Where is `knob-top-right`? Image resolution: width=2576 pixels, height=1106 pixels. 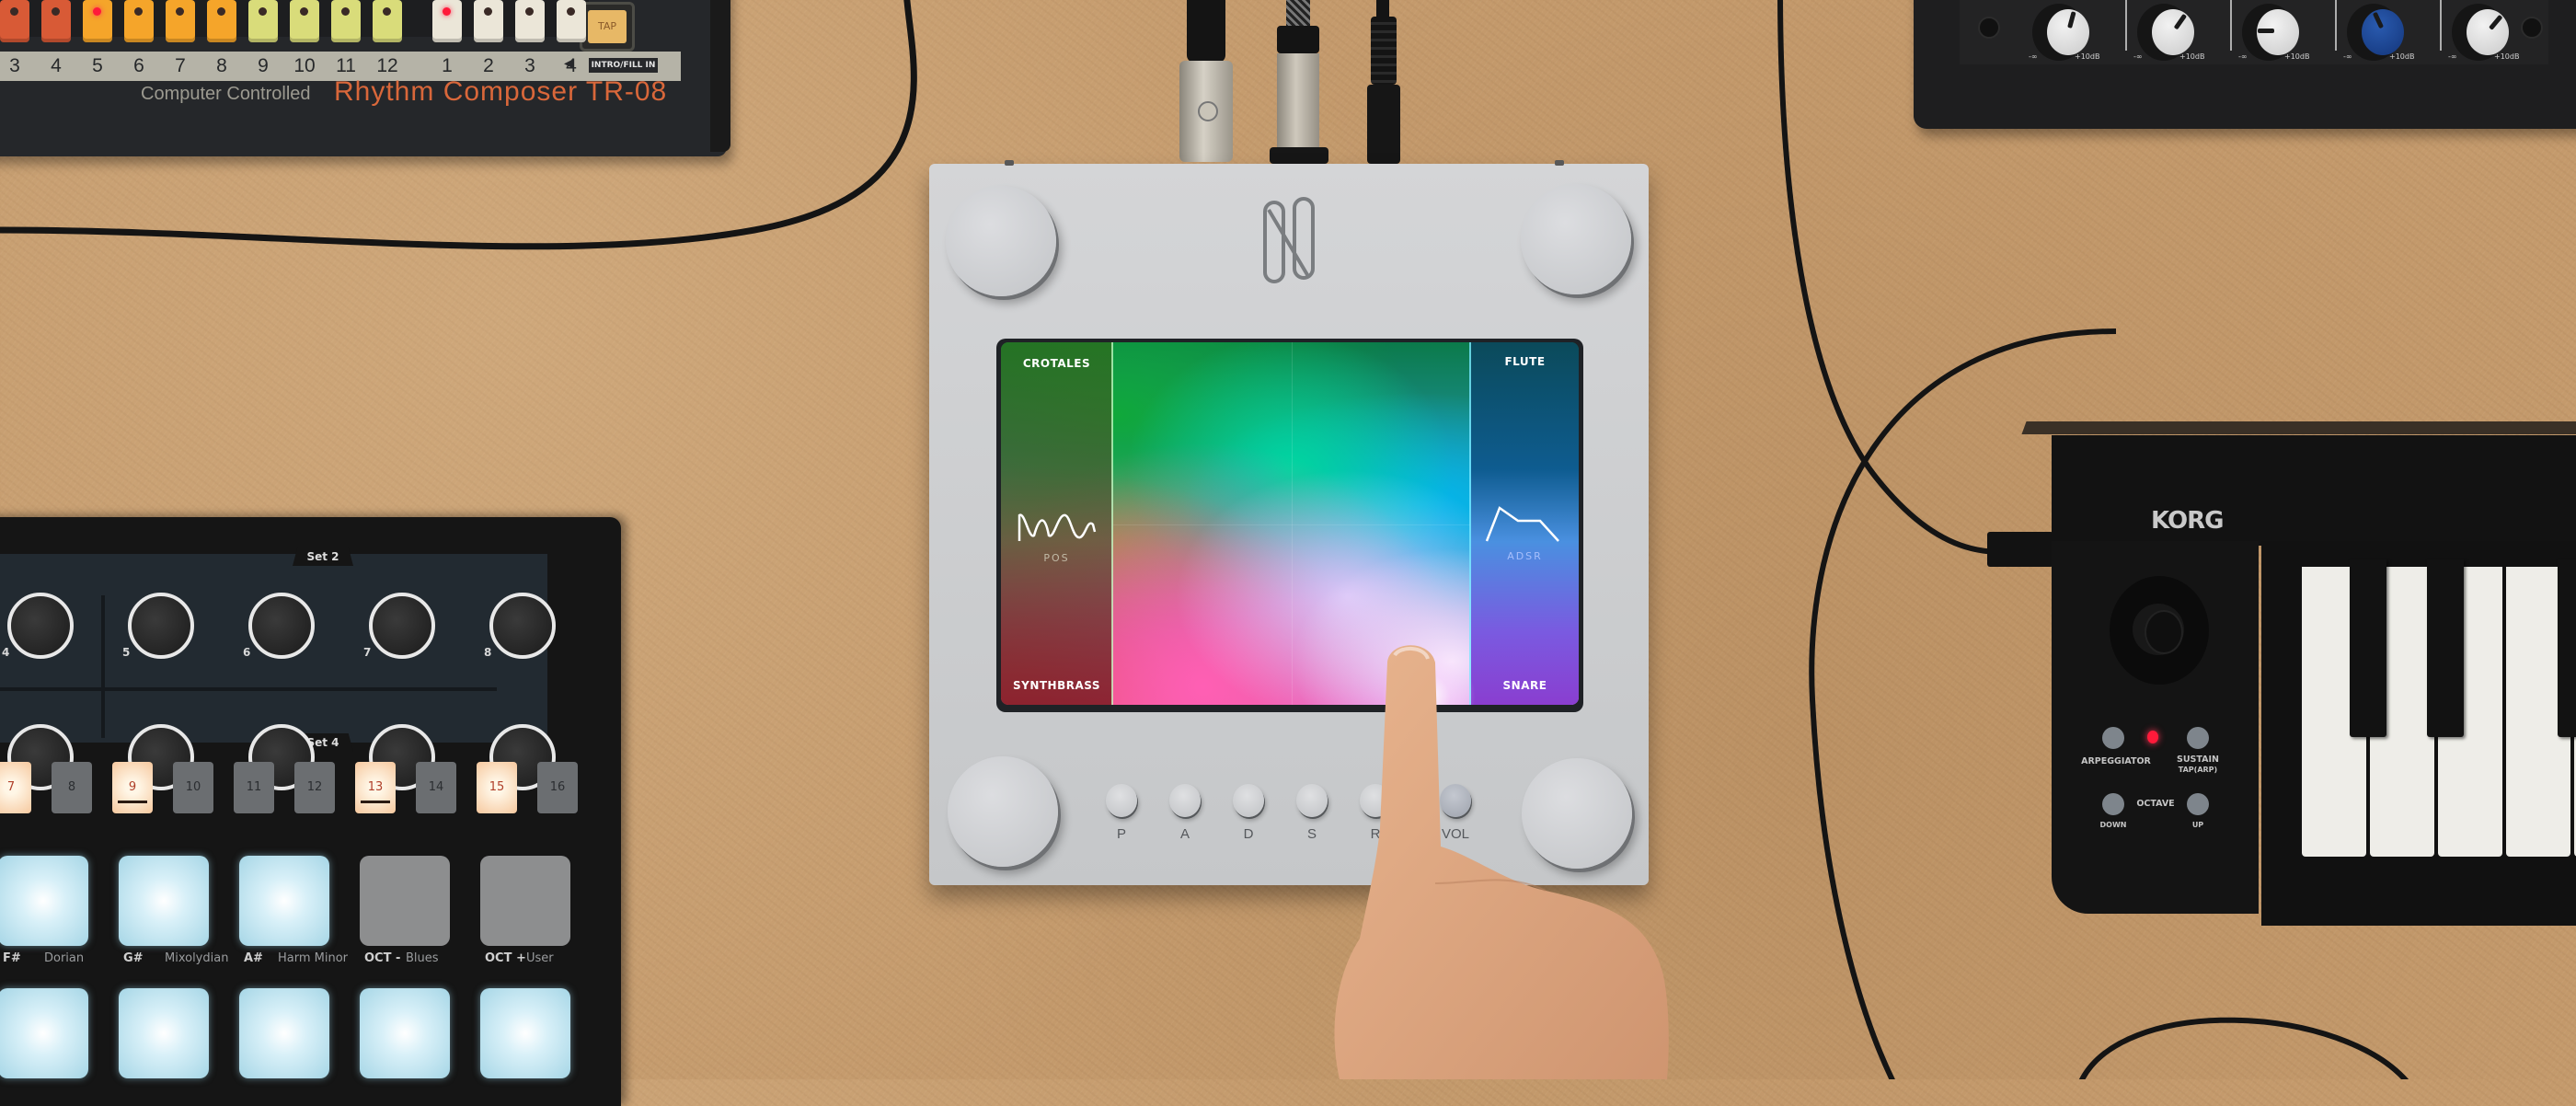
knob-top-right is located at coordinates (1576, 239).